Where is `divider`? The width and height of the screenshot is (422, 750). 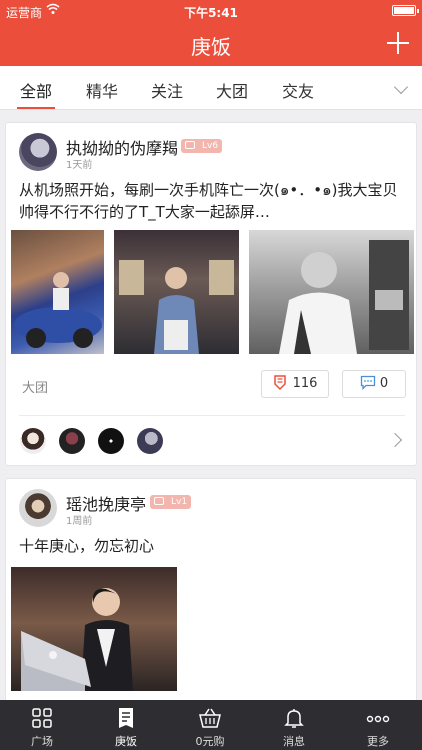
divider is located at coordinates (212, 415).